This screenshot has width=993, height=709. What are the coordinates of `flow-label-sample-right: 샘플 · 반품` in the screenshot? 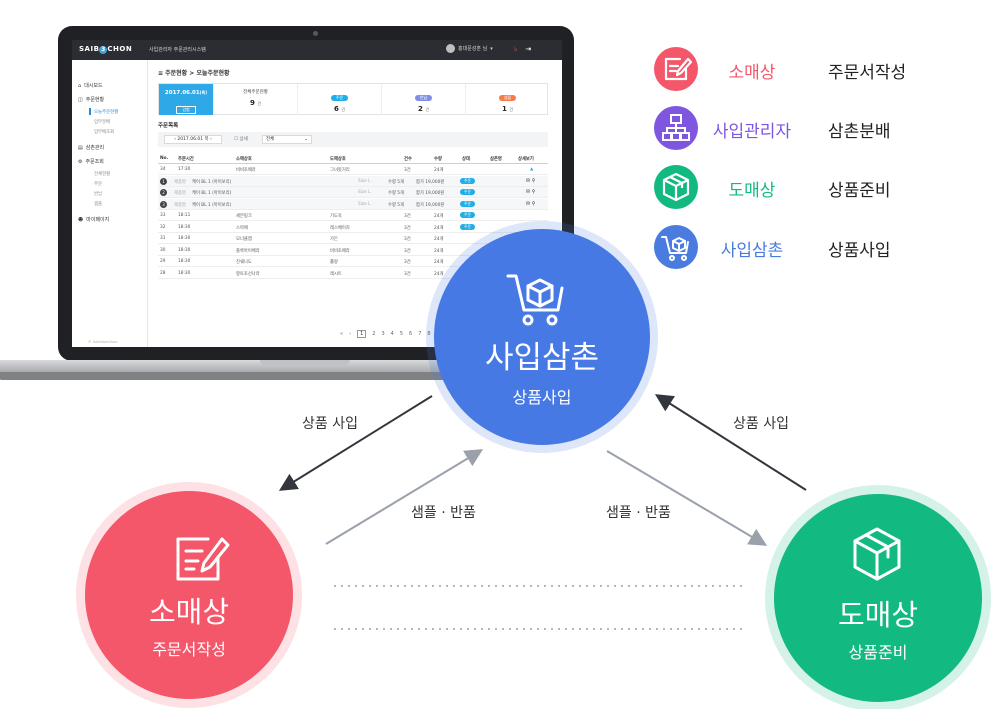 It's located at (638, 513).